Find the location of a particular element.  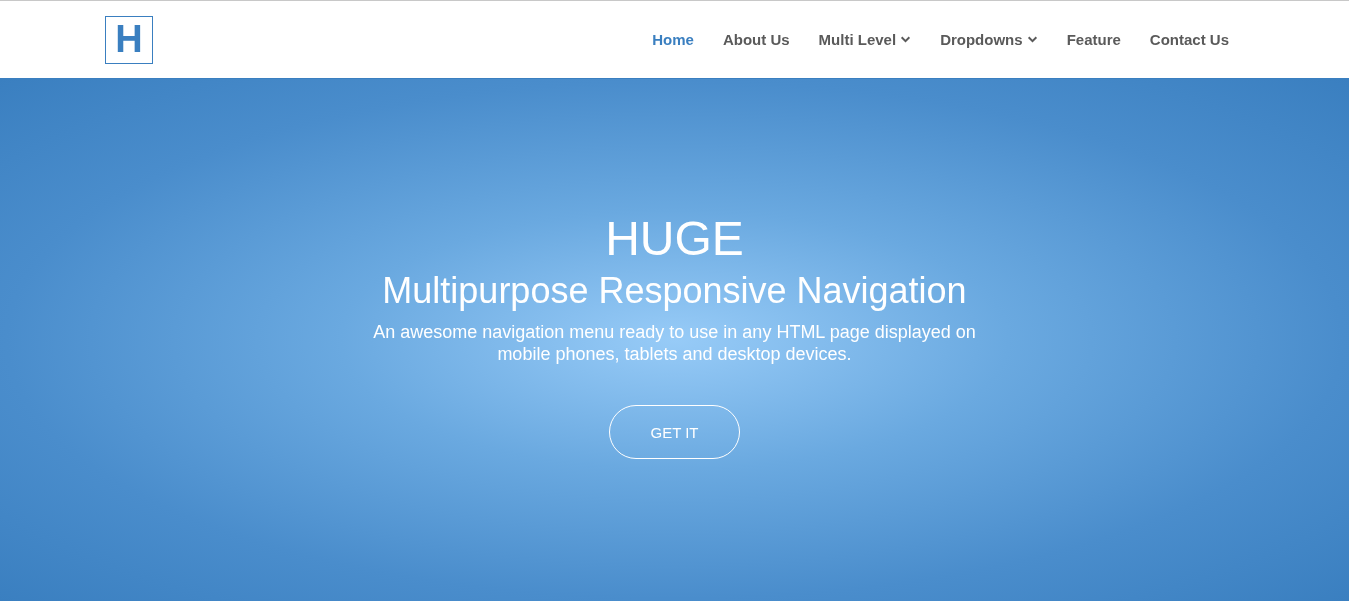

nav-link: Contact Us is located at coordinates (1189, 39).